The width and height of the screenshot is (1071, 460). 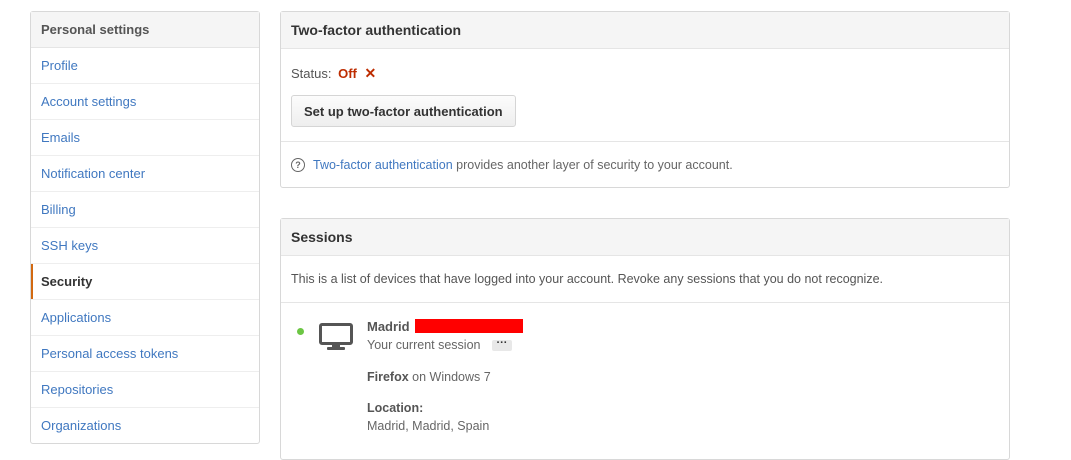 What do you see at coordinates (145, 138) in the screenshot?
I see `sidebar-item-emails: Emails` at bounding box center [145, 138].